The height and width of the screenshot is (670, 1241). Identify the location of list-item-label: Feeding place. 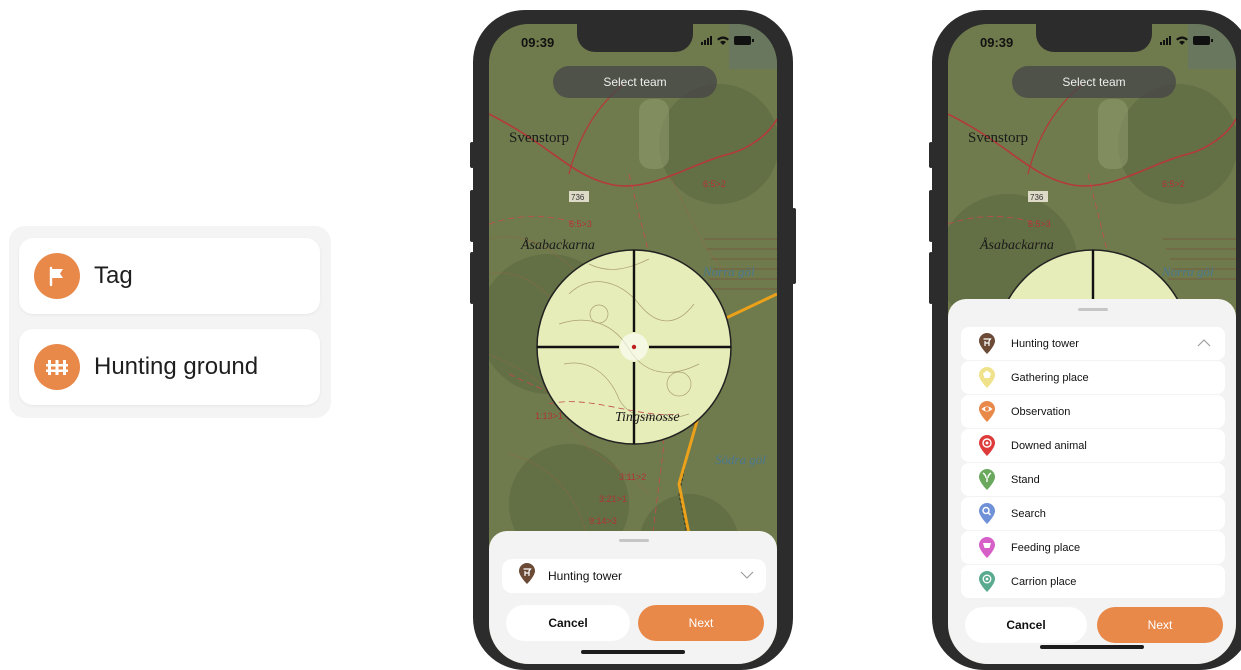
(1046, 547).